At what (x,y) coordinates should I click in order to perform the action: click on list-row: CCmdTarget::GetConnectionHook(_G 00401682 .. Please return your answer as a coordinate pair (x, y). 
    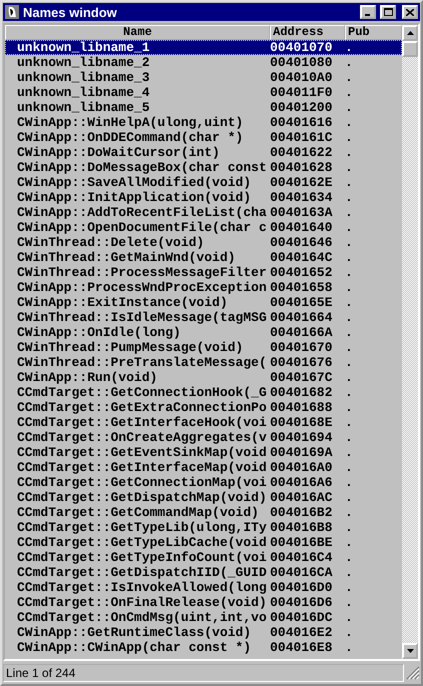
    Looking at the image, I should click on (203, 392).